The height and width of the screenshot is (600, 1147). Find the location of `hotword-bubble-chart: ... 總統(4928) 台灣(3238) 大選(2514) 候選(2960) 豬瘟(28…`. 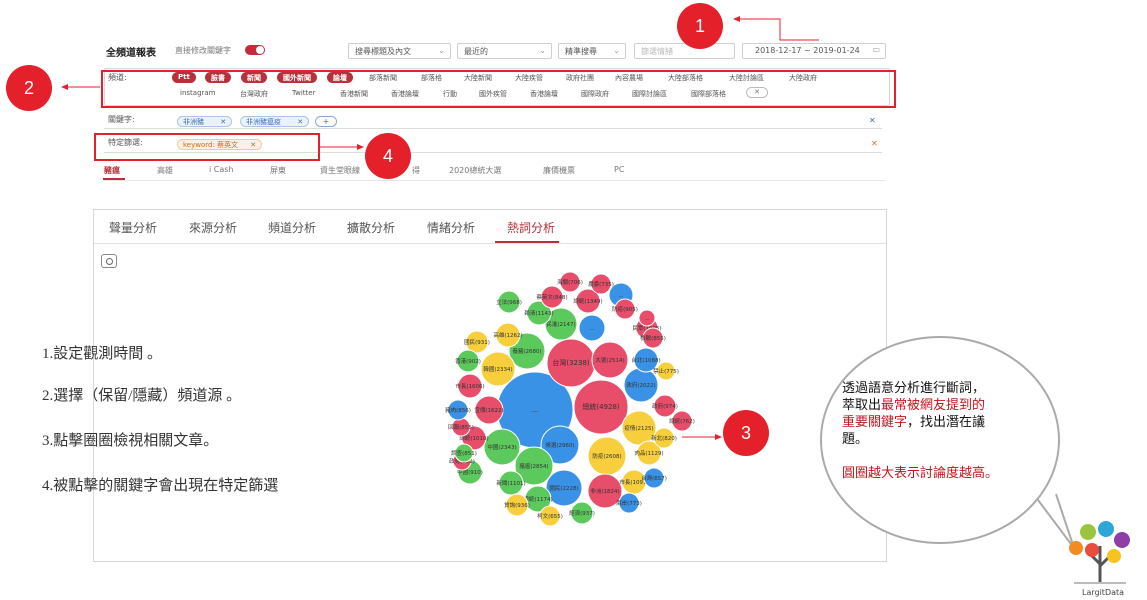

hotword-bubble-chart: ... 總統(4928) 台灣(3238) 大選(2514) 候選(2960) 豬瘟(28… is located at coordinates (560, 405).